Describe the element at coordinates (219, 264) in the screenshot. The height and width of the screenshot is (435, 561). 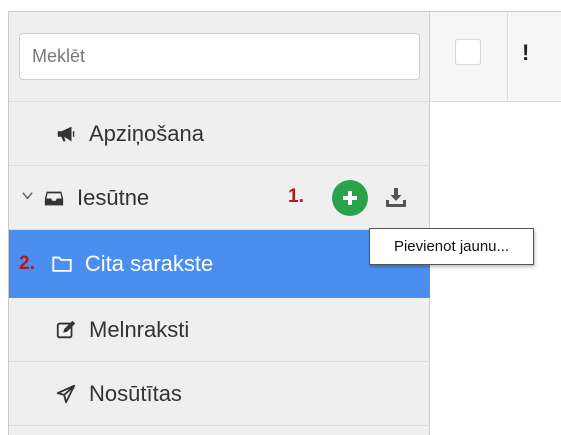
I see `sidebar-item-cita-sarakste: 2. Cita sarakste` at that location.